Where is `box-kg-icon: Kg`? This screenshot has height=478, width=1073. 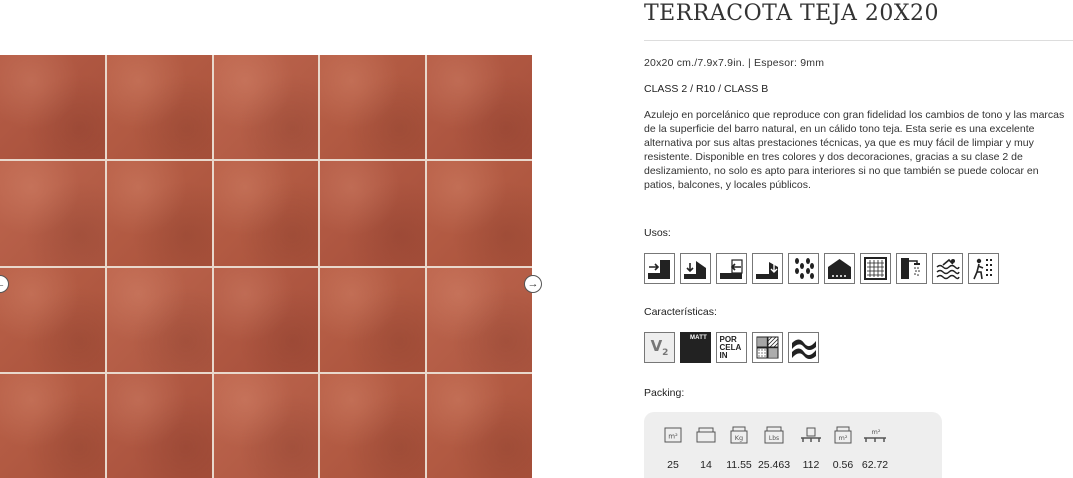 box-kg-icon: Kg is located at coordinates (739, 435).